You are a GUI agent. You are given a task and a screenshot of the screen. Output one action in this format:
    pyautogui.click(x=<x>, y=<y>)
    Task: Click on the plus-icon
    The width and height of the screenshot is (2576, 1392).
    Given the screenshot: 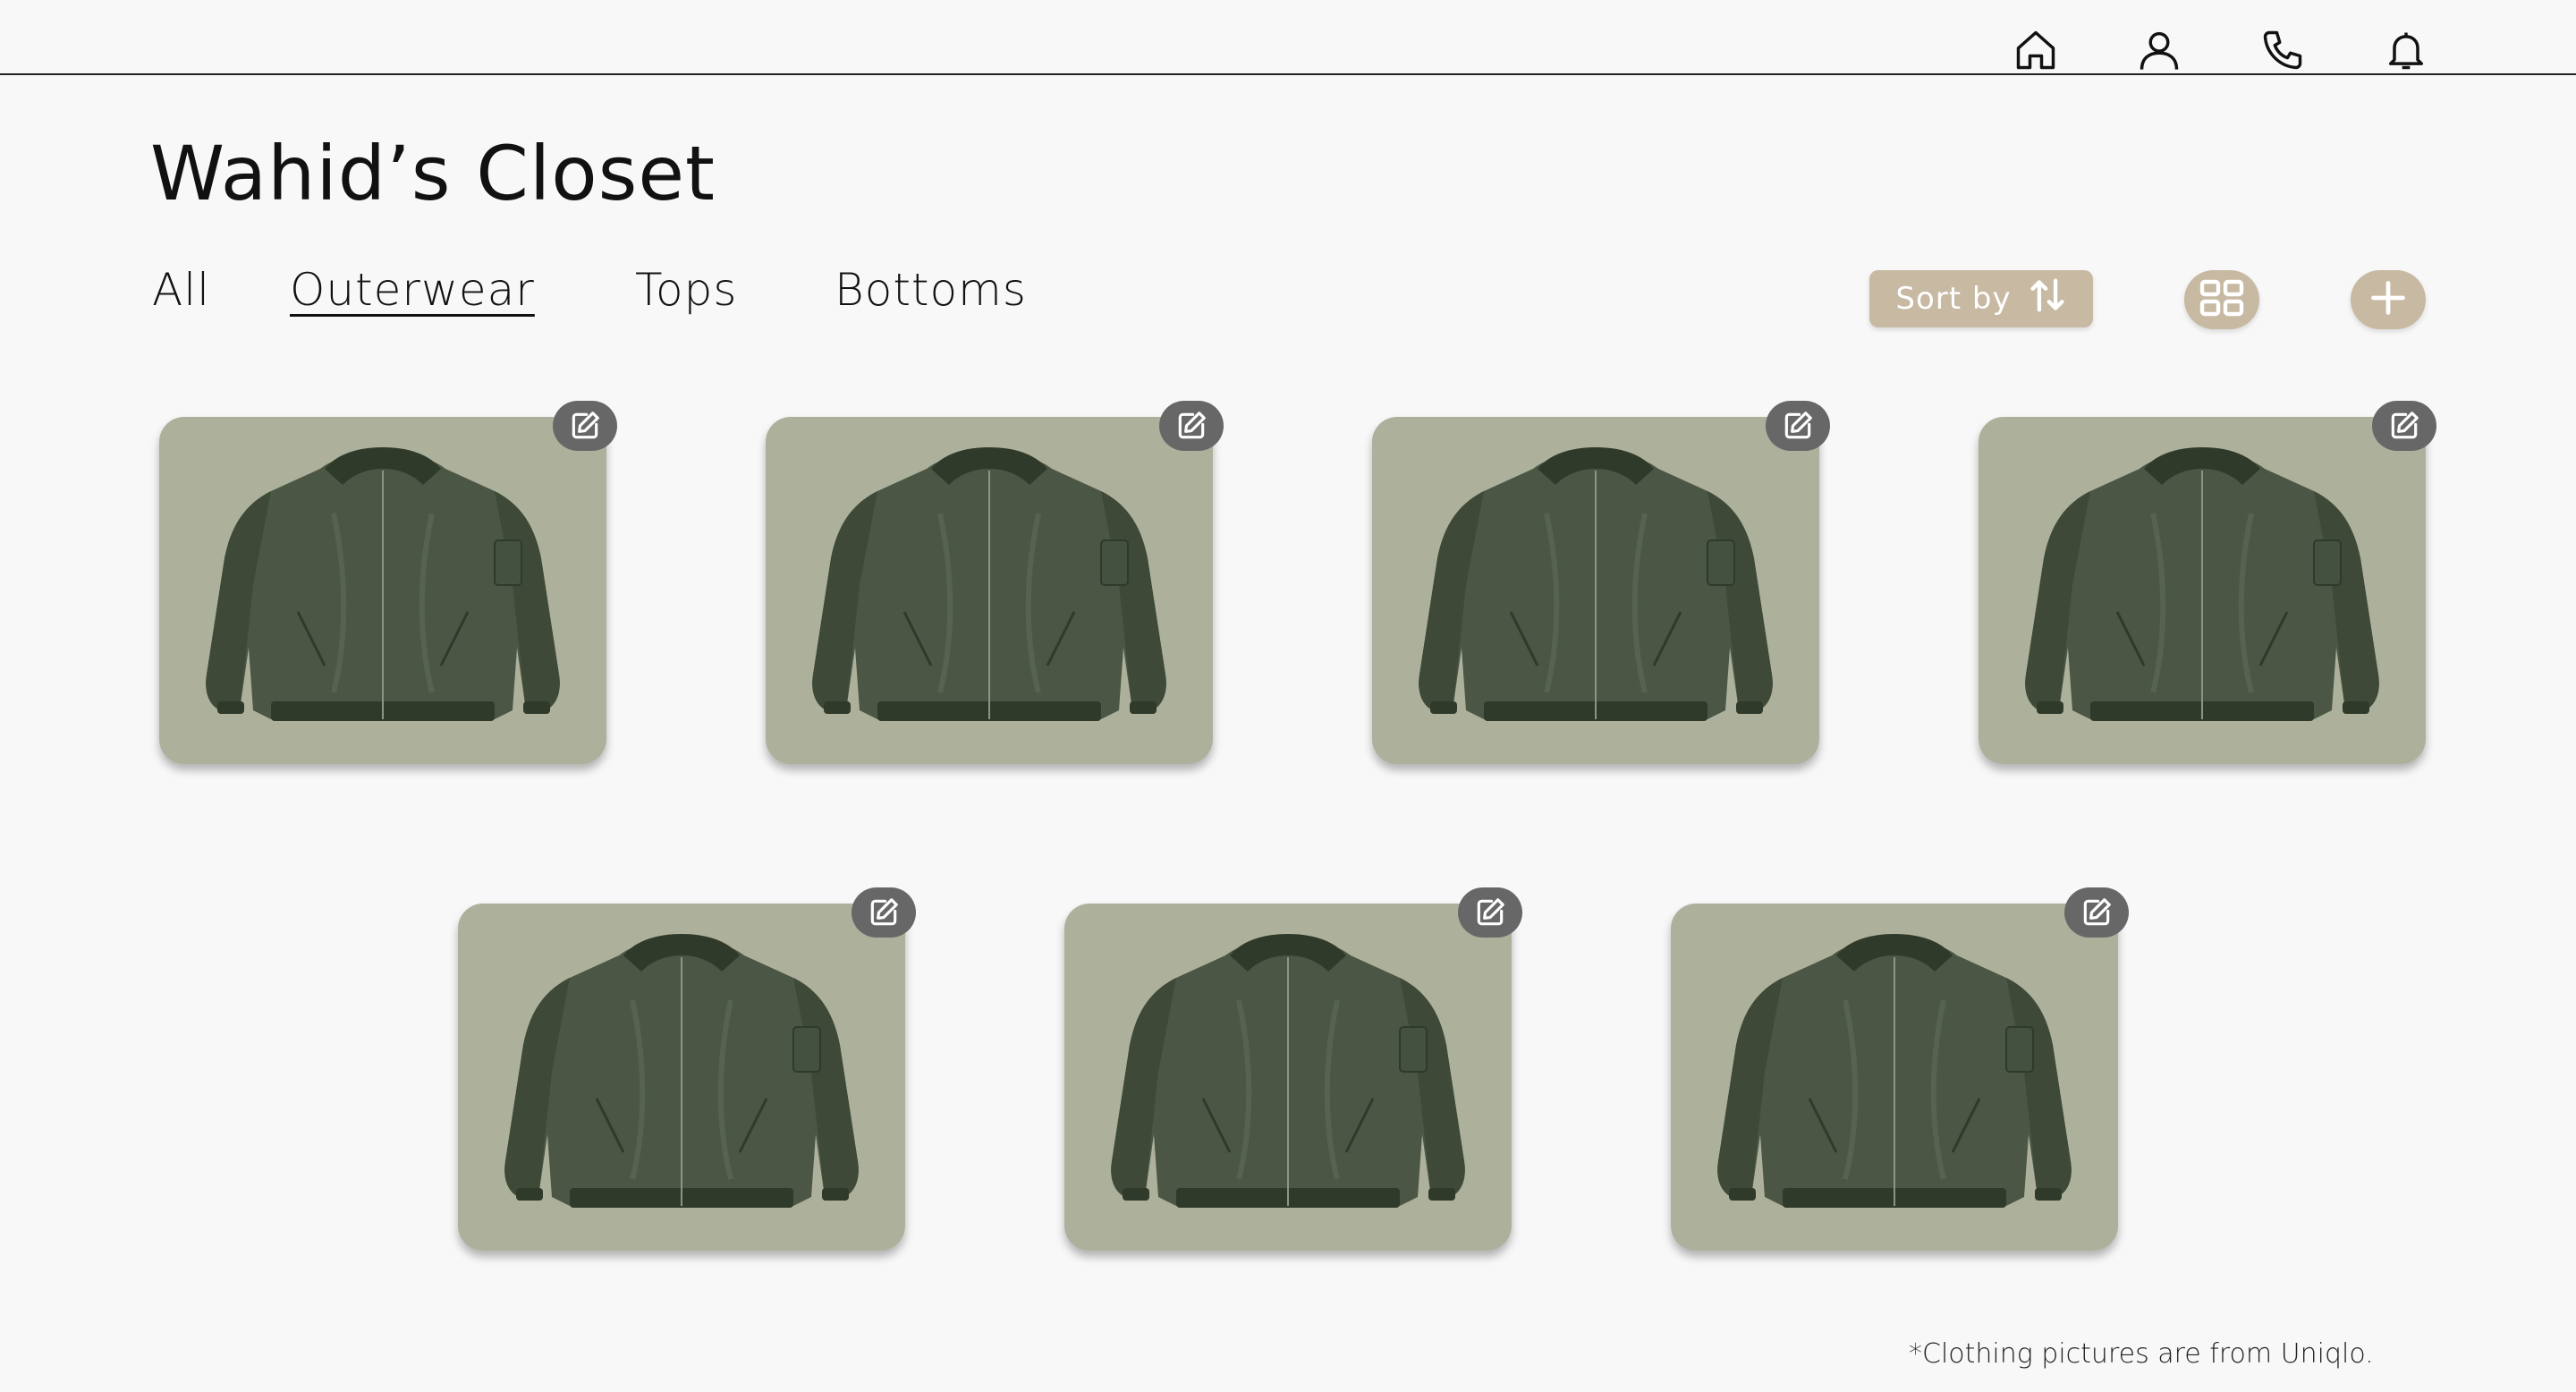 What is the action you would take?
    pyautogui.click(x=2388, y=299)
    